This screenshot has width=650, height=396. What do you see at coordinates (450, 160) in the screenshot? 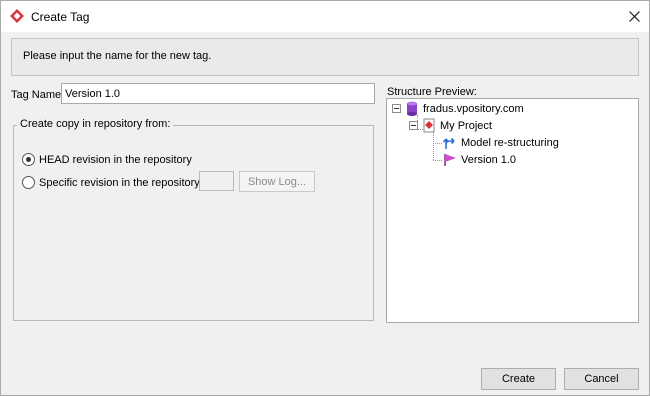
I see `tag-flag-icon` at bounding box center [450, 160].